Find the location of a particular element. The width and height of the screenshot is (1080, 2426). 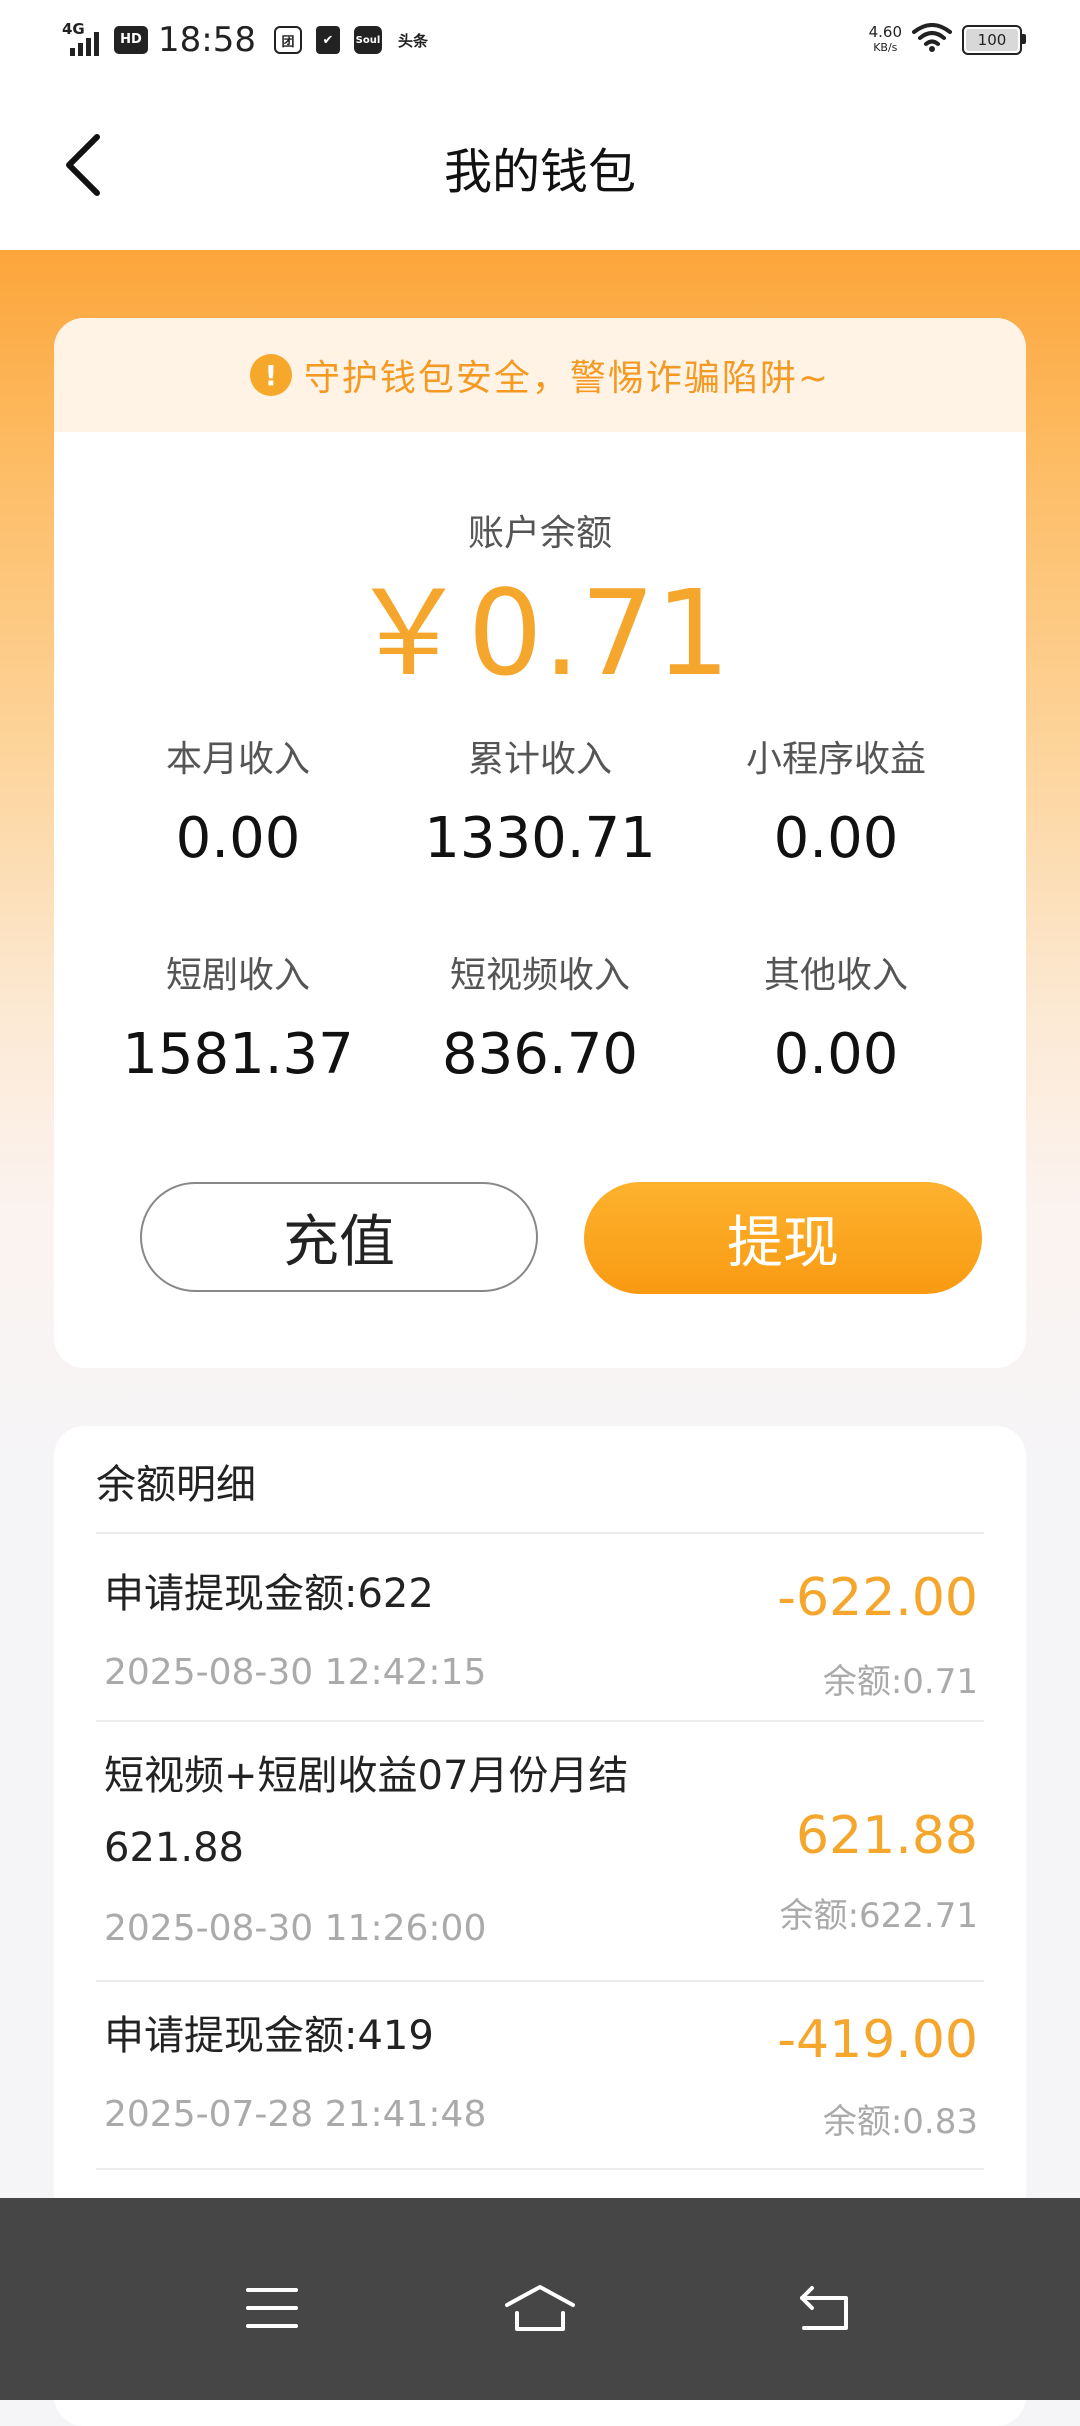

transaction-date: 2025-08-30 12:42:15 is located at coordinates (295, 1672).